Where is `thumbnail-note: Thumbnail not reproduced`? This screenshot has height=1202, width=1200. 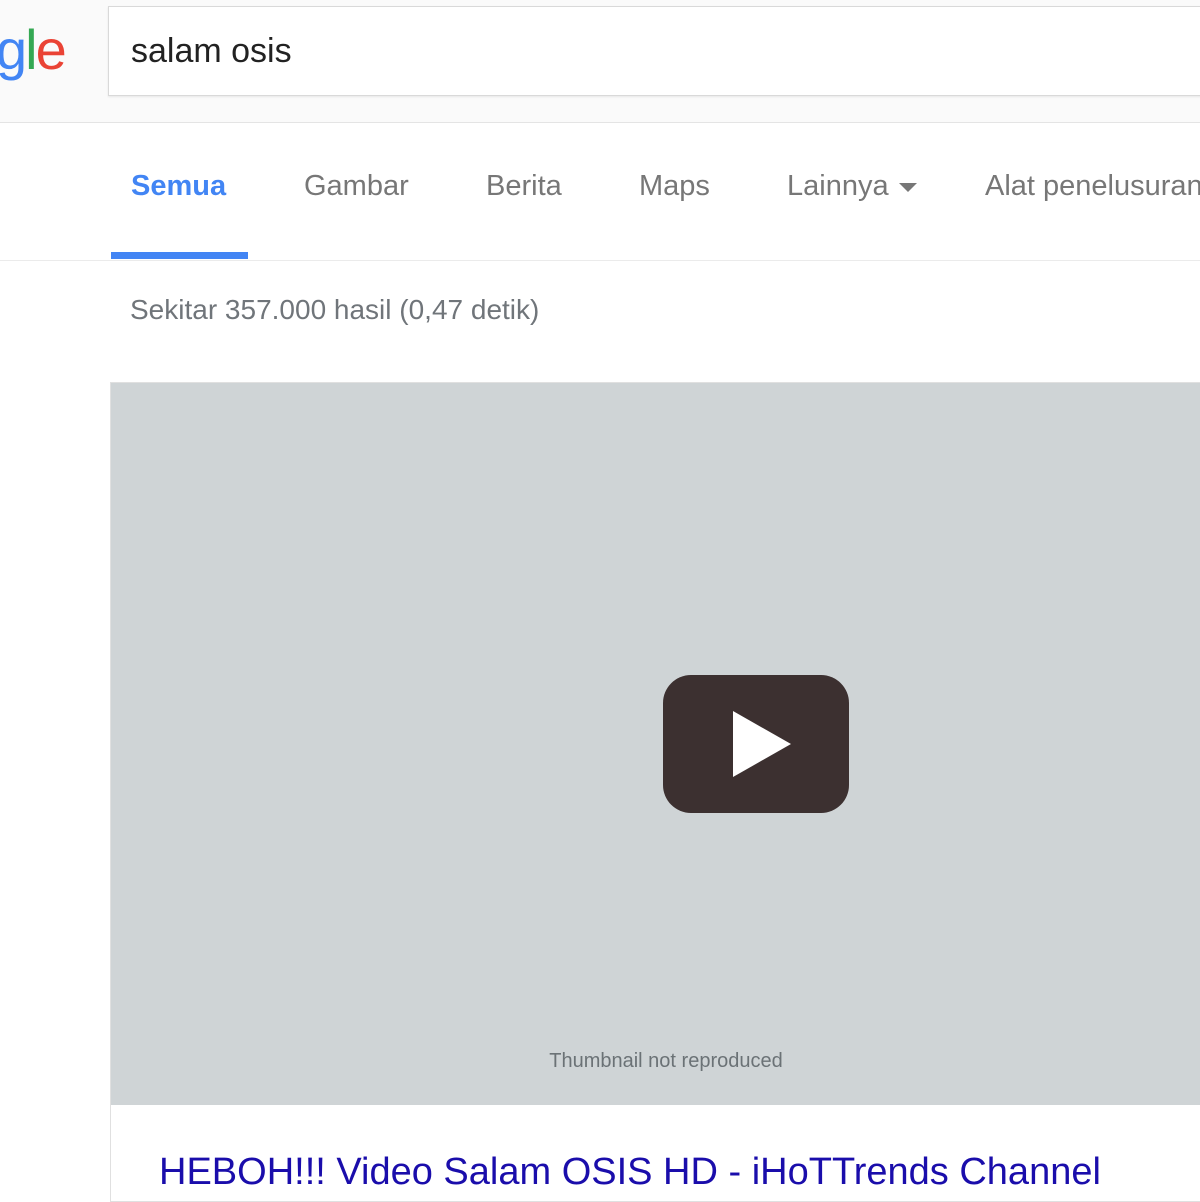 thumbnail-note: Thumbnail not reproduced is located at coordinates (666, 1061).